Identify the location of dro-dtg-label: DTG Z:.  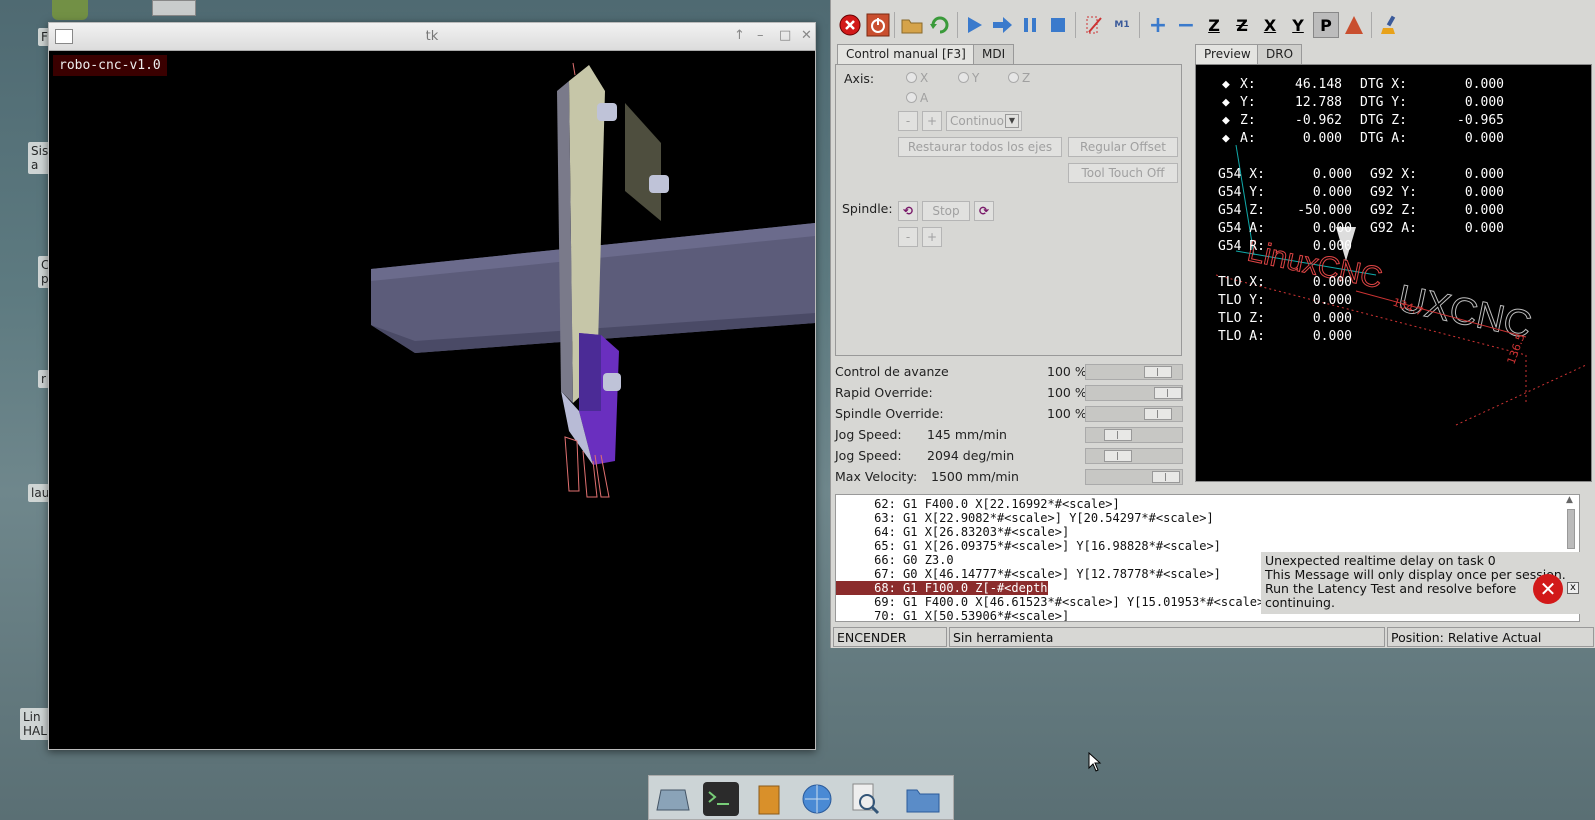
(1383, 120).